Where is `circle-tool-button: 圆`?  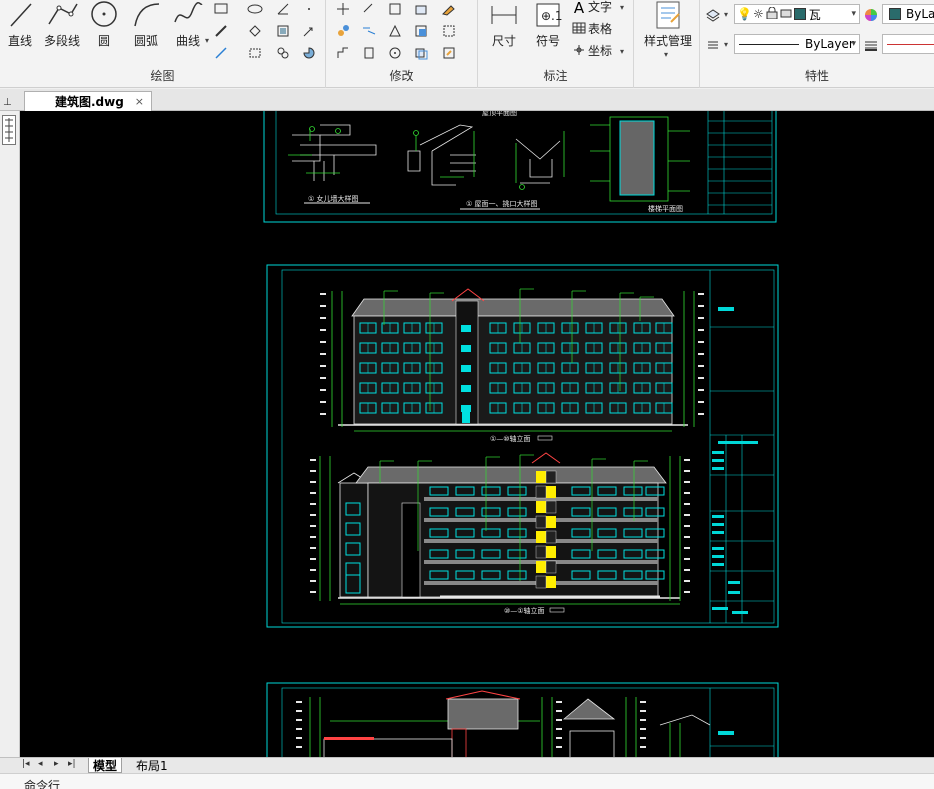
circle-tool-button: 圆 is located at coordinates (104, 24).